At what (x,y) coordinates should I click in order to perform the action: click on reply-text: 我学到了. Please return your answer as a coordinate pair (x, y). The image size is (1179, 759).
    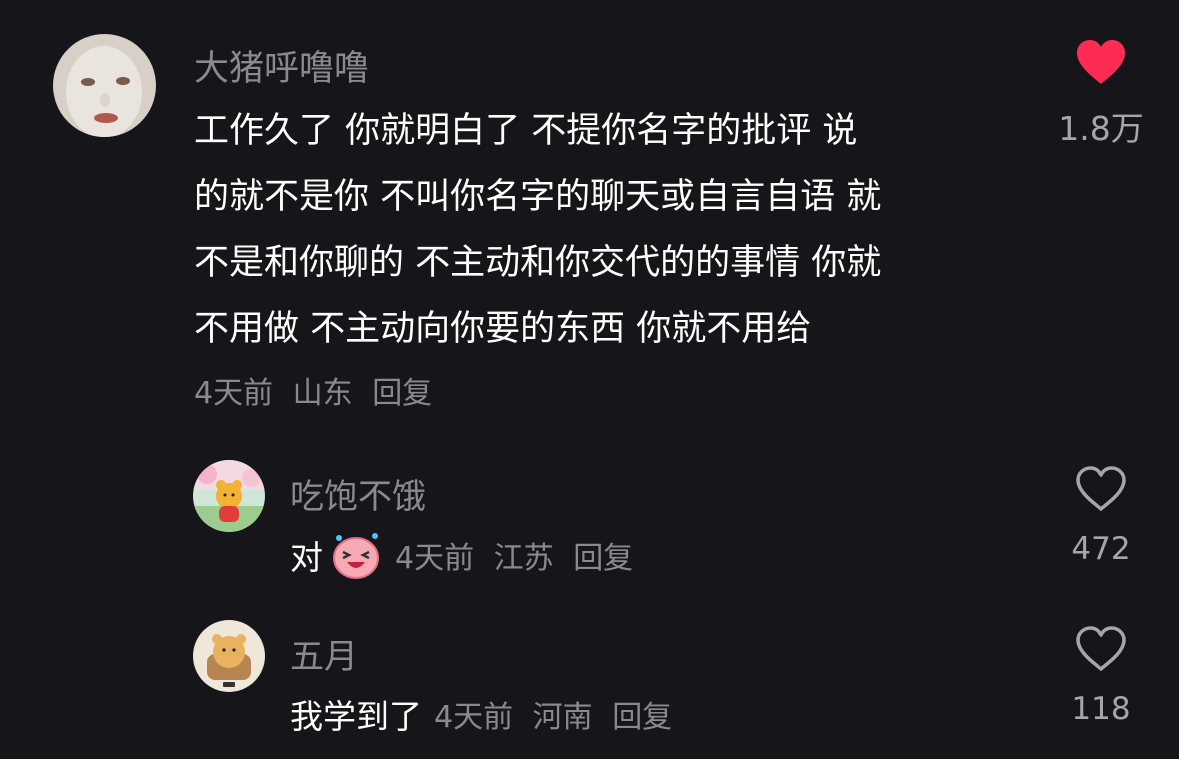
    Looking at the image, I should click on (356, 716).